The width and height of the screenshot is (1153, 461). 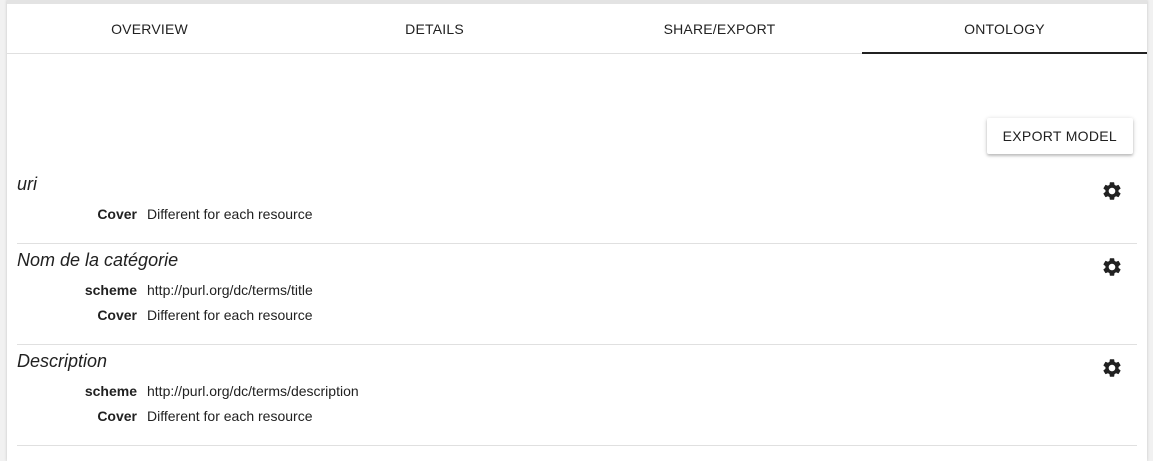 I want to click on export-model-button: EXPORT MODEL, so click(x=1059, y=136).